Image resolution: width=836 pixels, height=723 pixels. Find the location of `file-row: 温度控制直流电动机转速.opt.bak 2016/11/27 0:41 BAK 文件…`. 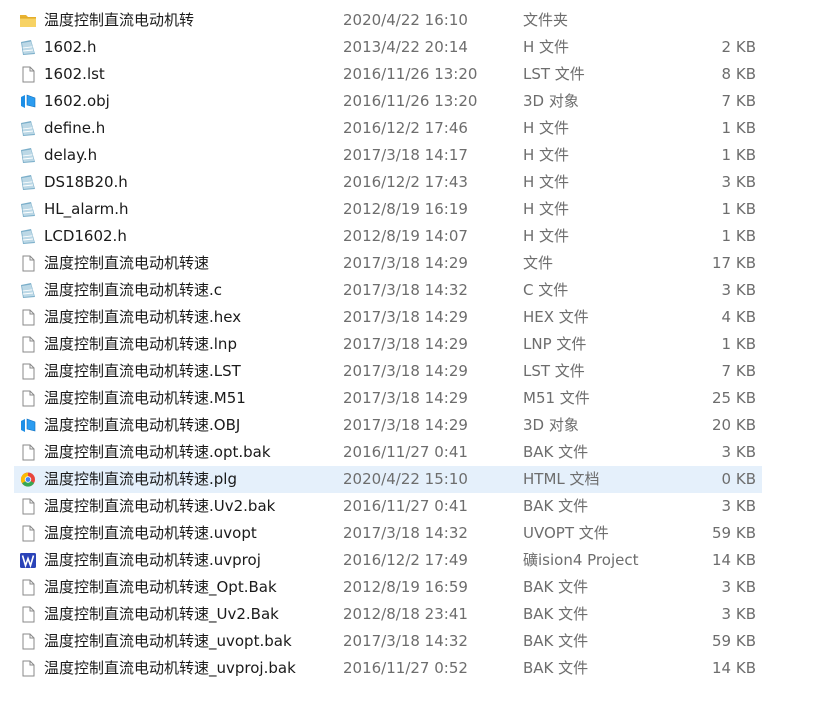

file-row: 温度控制直流电动机转速.opt.bak 2016/11/27 0:41 BAK 文件… is located at coordinates (388, 452).